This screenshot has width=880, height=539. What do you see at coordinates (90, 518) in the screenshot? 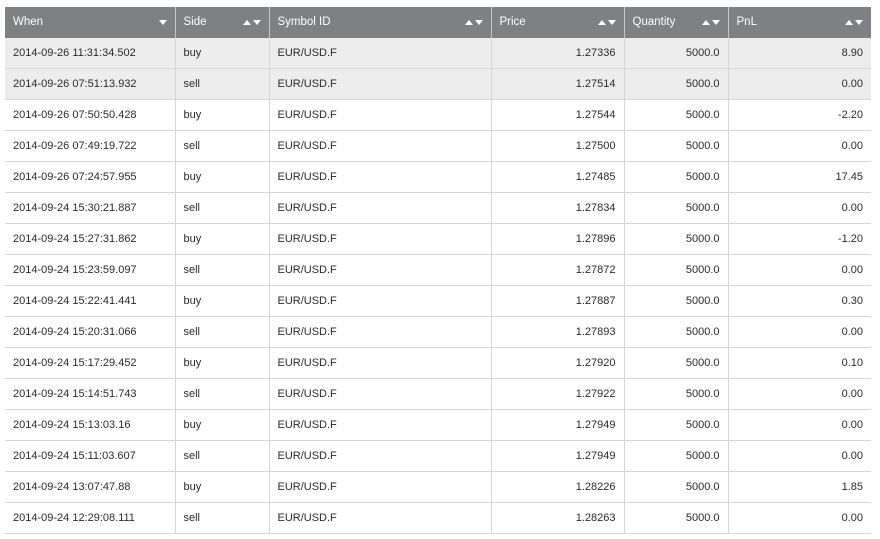
I see `cell-when: 2014-09-24 12:29:08.111` at bounding box center [90, 518].